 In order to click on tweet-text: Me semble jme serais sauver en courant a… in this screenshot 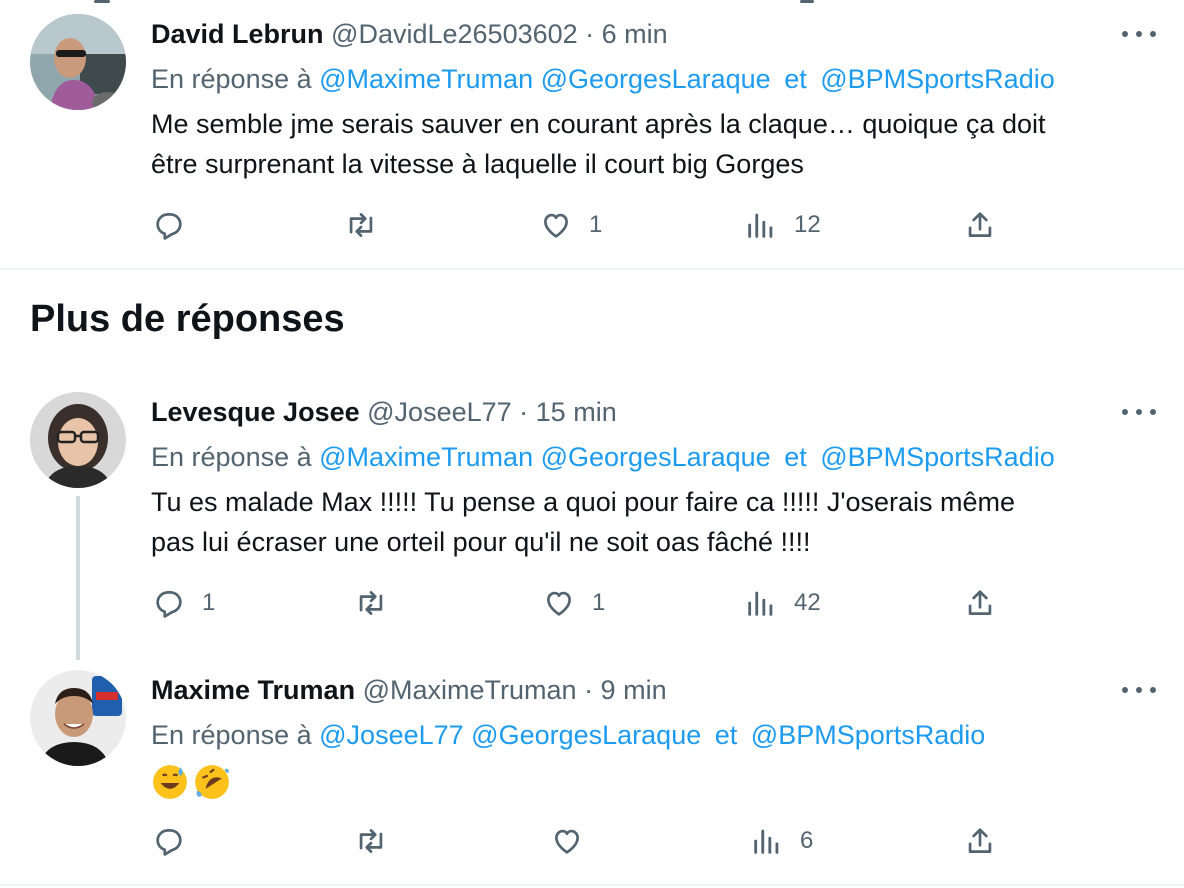, I will do `click(651, 144)`.